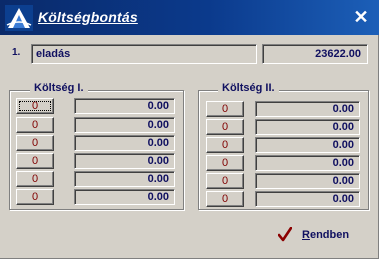  I want to click on app-logo-icon, so click(19, 18).